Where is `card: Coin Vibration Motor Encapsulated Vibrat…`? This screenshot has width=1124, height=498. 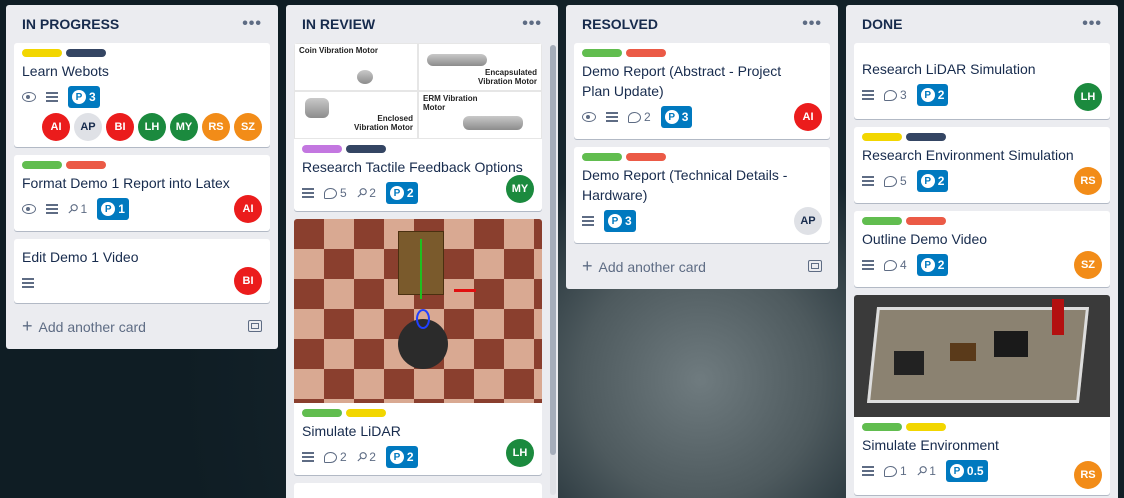 card: Coin Vibration Motor Encapsulated Vibrat… is located at coordinates (418, 127).